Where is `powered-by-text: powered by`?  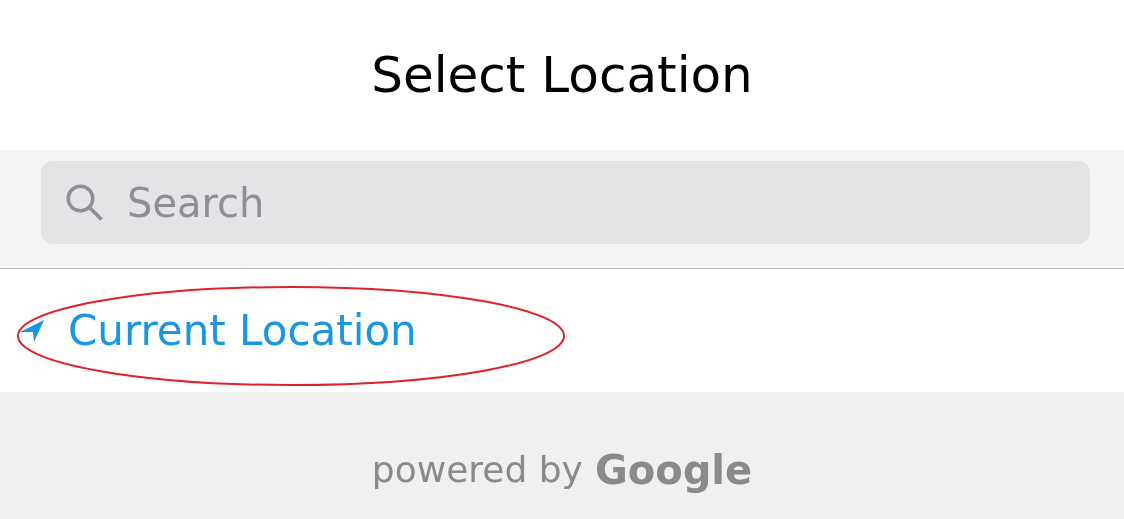
powered-by-text: powered by is located at coordinates (477, 469).